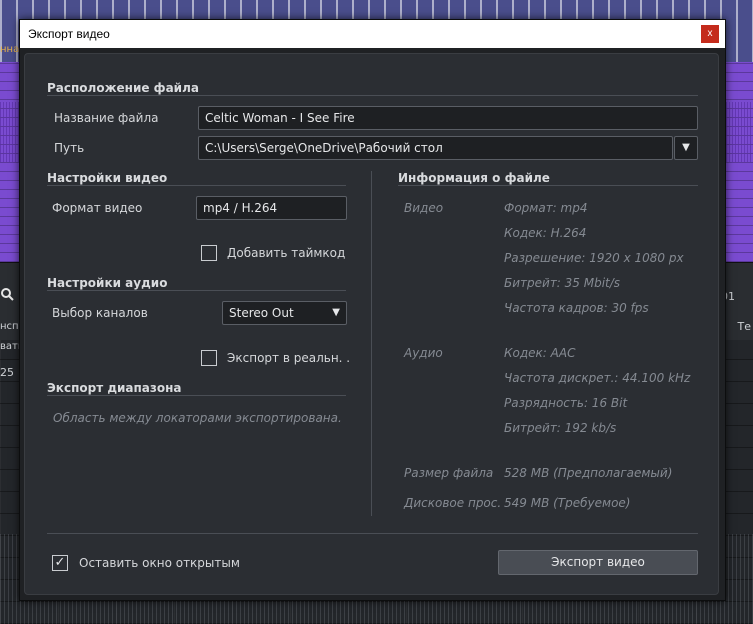 The width and height of the screenshot is (753, 624). Describe the element at coordinates (435, 148) in the screenshot. I see `path-input: C:\Users\Serge\OneDrive\Рабочий стол` at that location.